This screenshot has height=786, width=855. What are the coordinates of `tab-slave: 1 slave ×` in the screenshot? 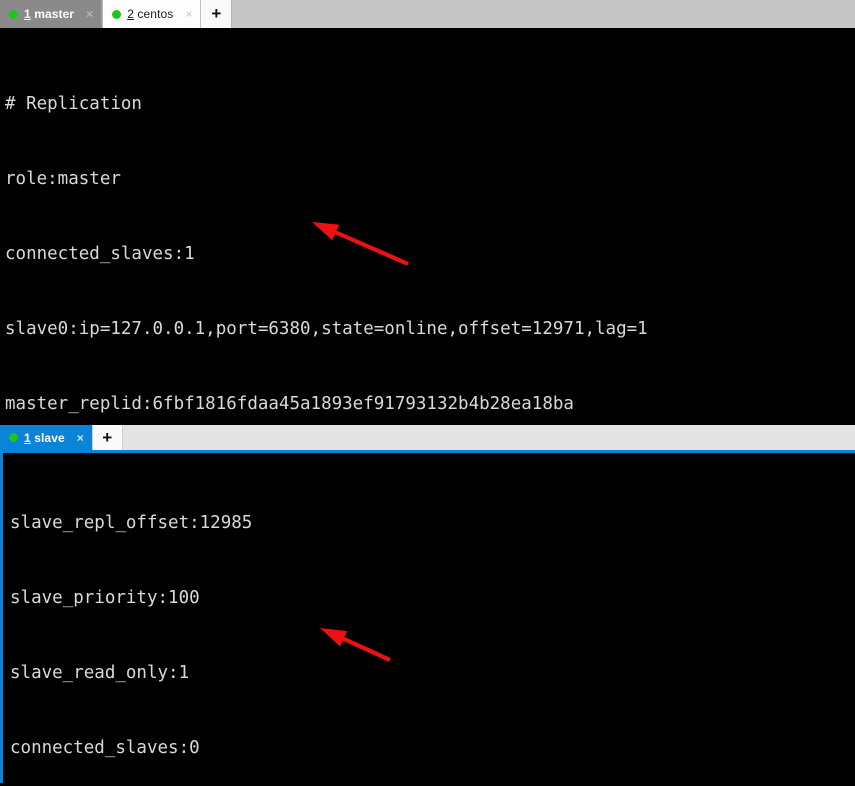 It's located at (46, 437).